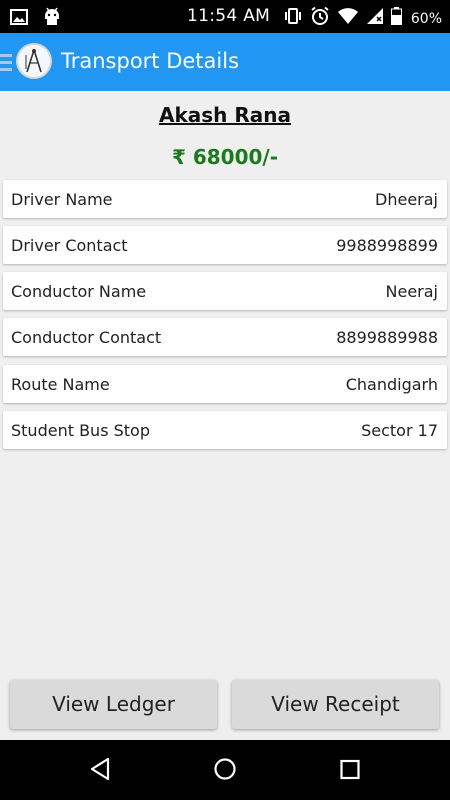  I want to click on detail-value: 8899889988, so click(387, 337).